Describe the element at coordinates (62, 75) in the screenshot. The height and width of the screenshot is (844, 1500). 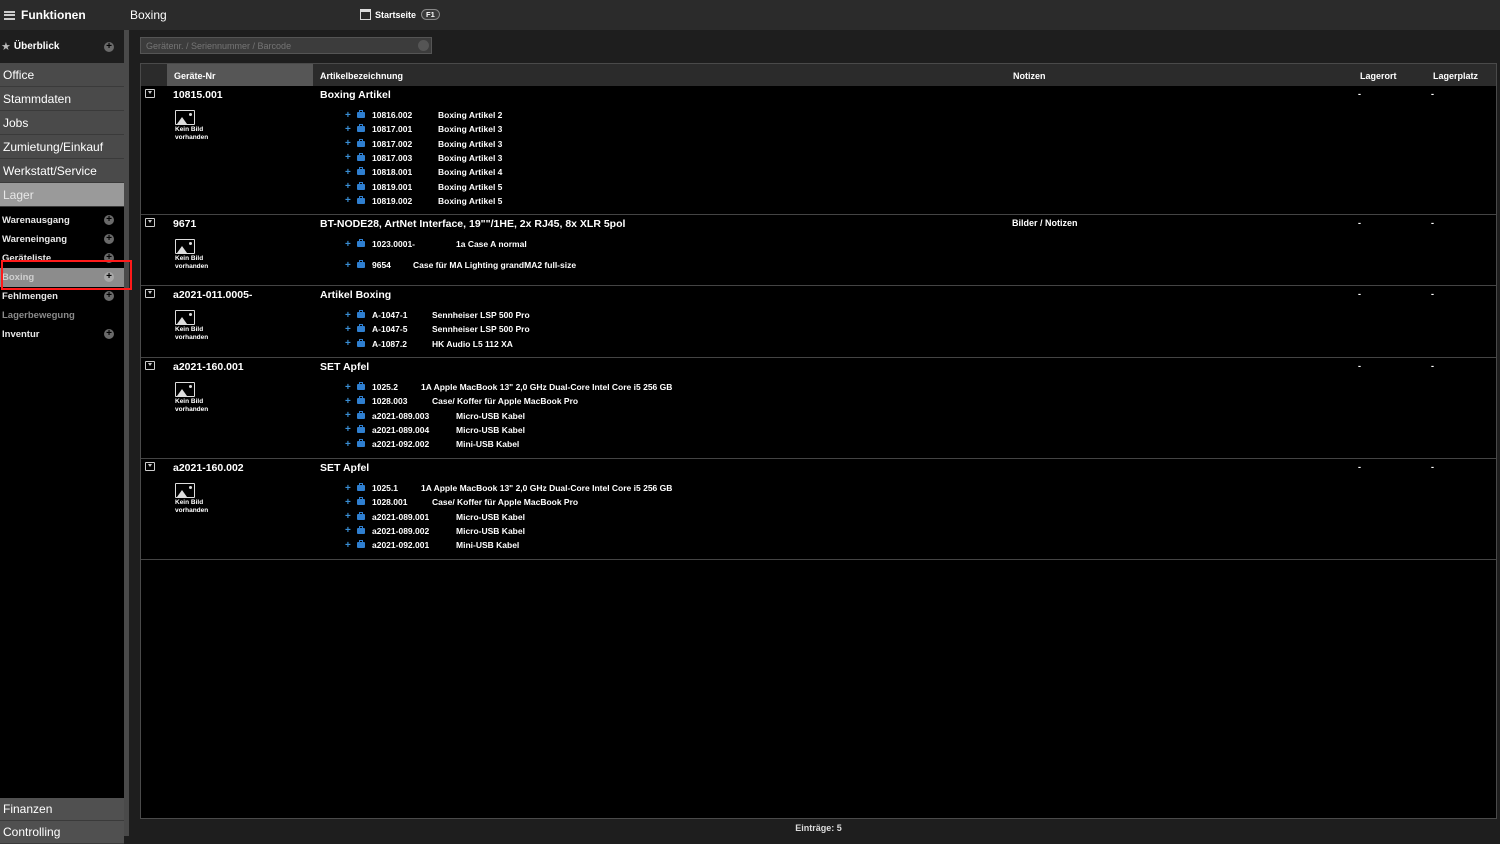
I see `sidebar-category-office: Office` at that location.